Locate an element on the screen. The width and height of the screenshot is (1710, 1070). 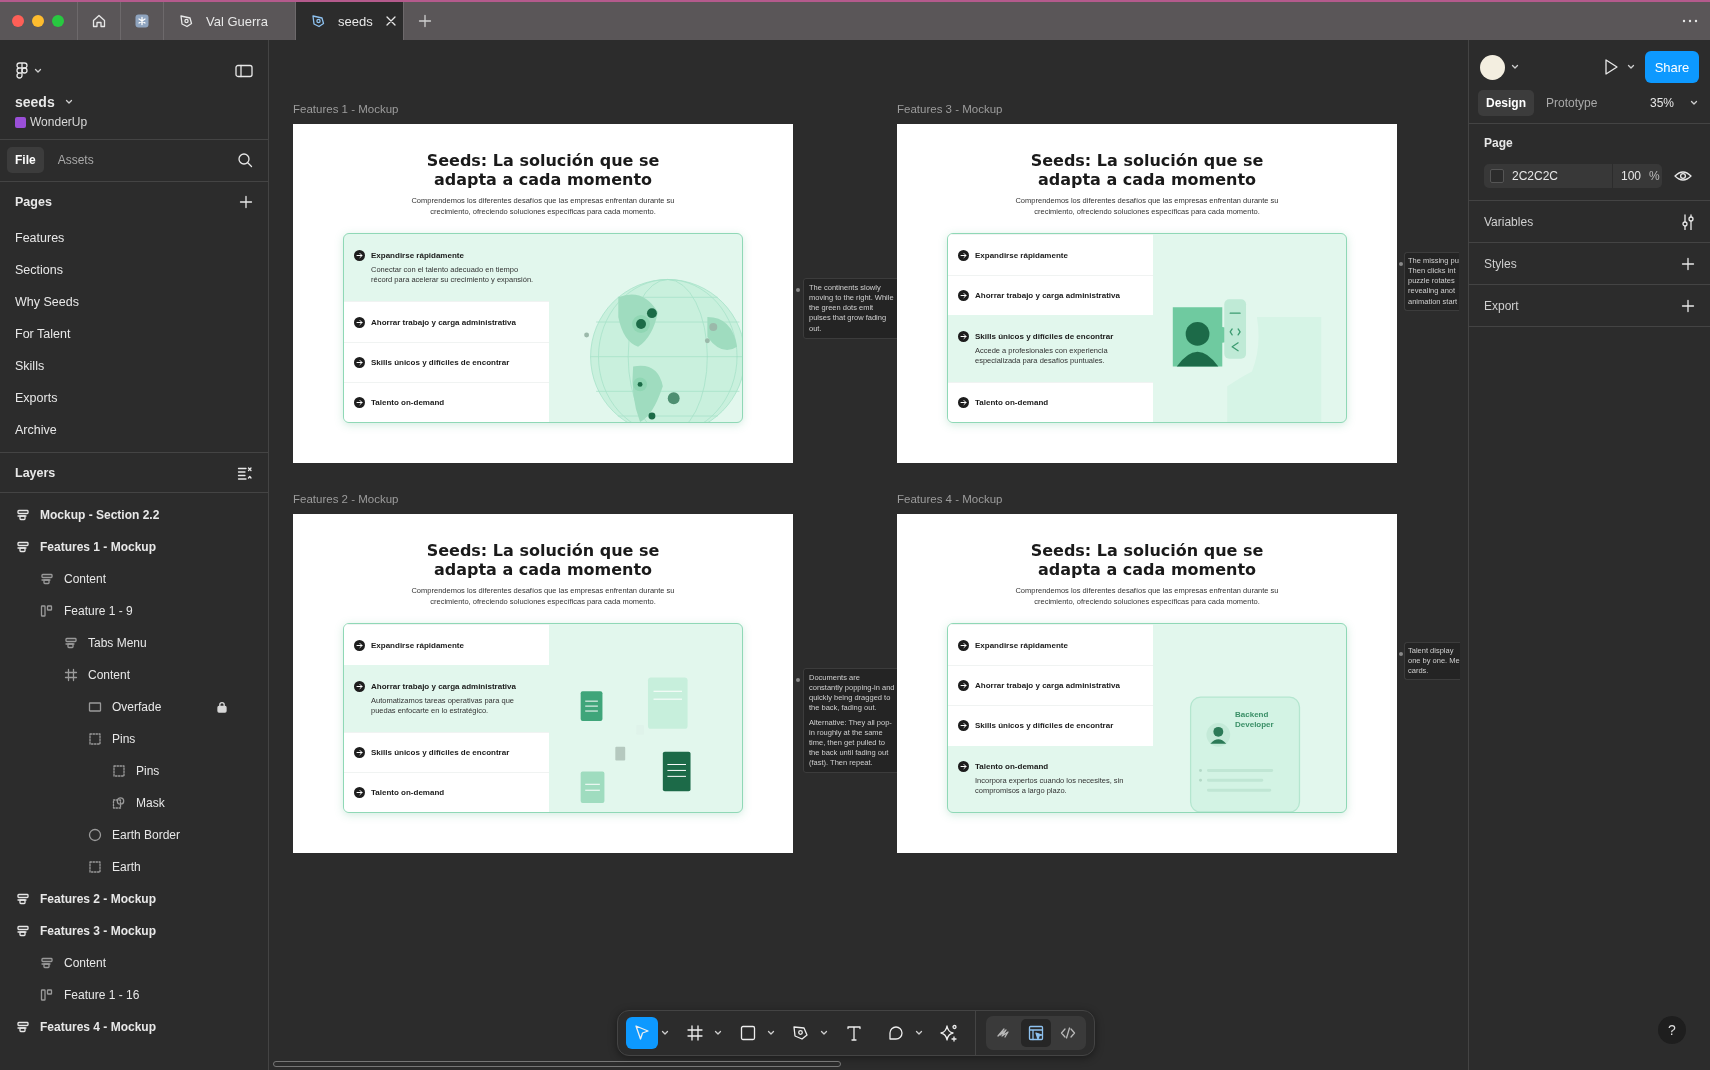
page-color-field: 2C2C2C 100 % is located at coordinates (1573, 176).